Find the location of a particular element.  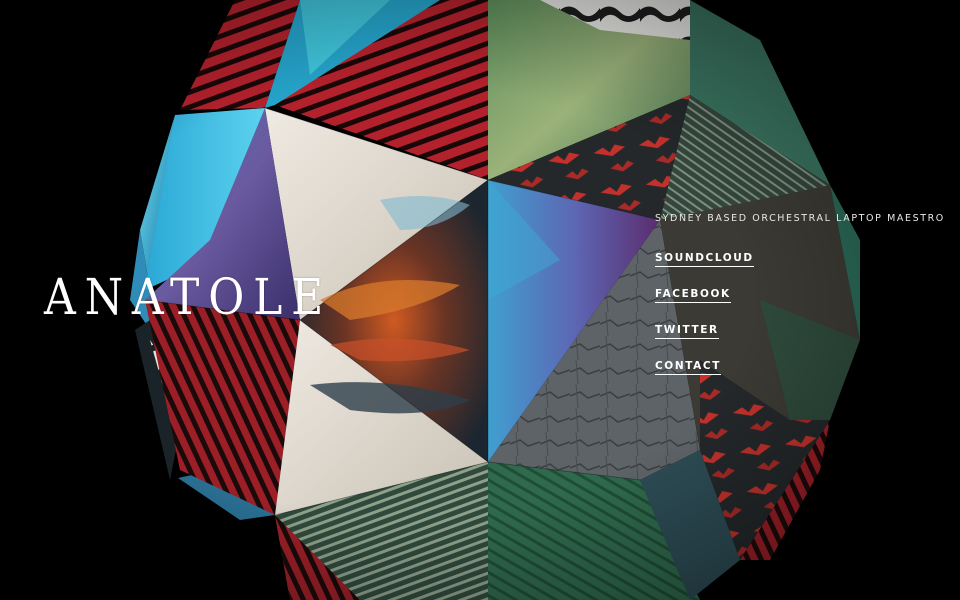

facebook-link: FACEBOOK is located at coordinates (693, 295).